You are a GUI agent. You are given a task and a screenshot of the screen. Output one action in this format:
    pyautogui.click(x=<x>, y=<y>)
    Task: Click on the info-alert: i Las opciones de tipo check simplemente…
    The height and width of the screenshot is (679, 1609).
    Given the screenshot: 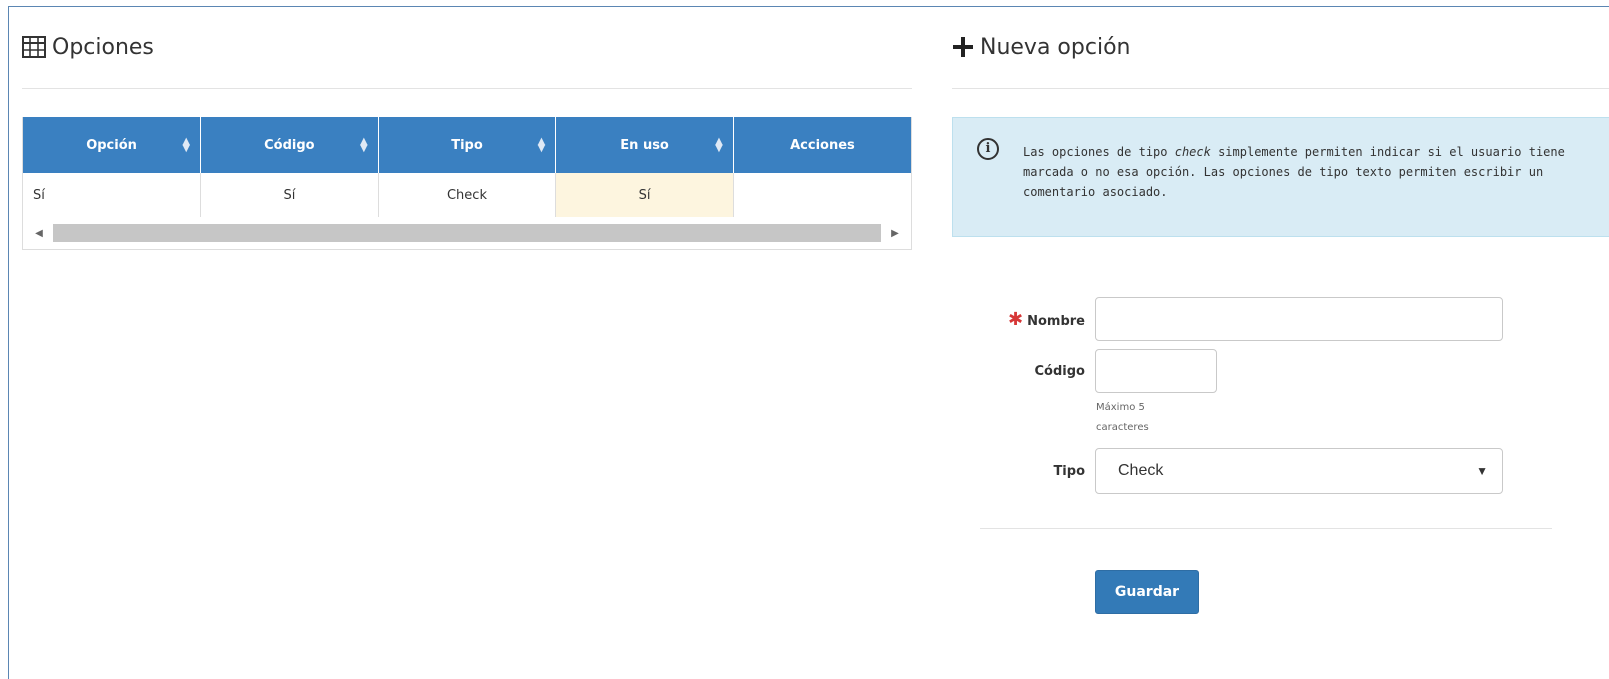 What is the action you would take?
    pyautogui.click(x=1280, y=177)
    